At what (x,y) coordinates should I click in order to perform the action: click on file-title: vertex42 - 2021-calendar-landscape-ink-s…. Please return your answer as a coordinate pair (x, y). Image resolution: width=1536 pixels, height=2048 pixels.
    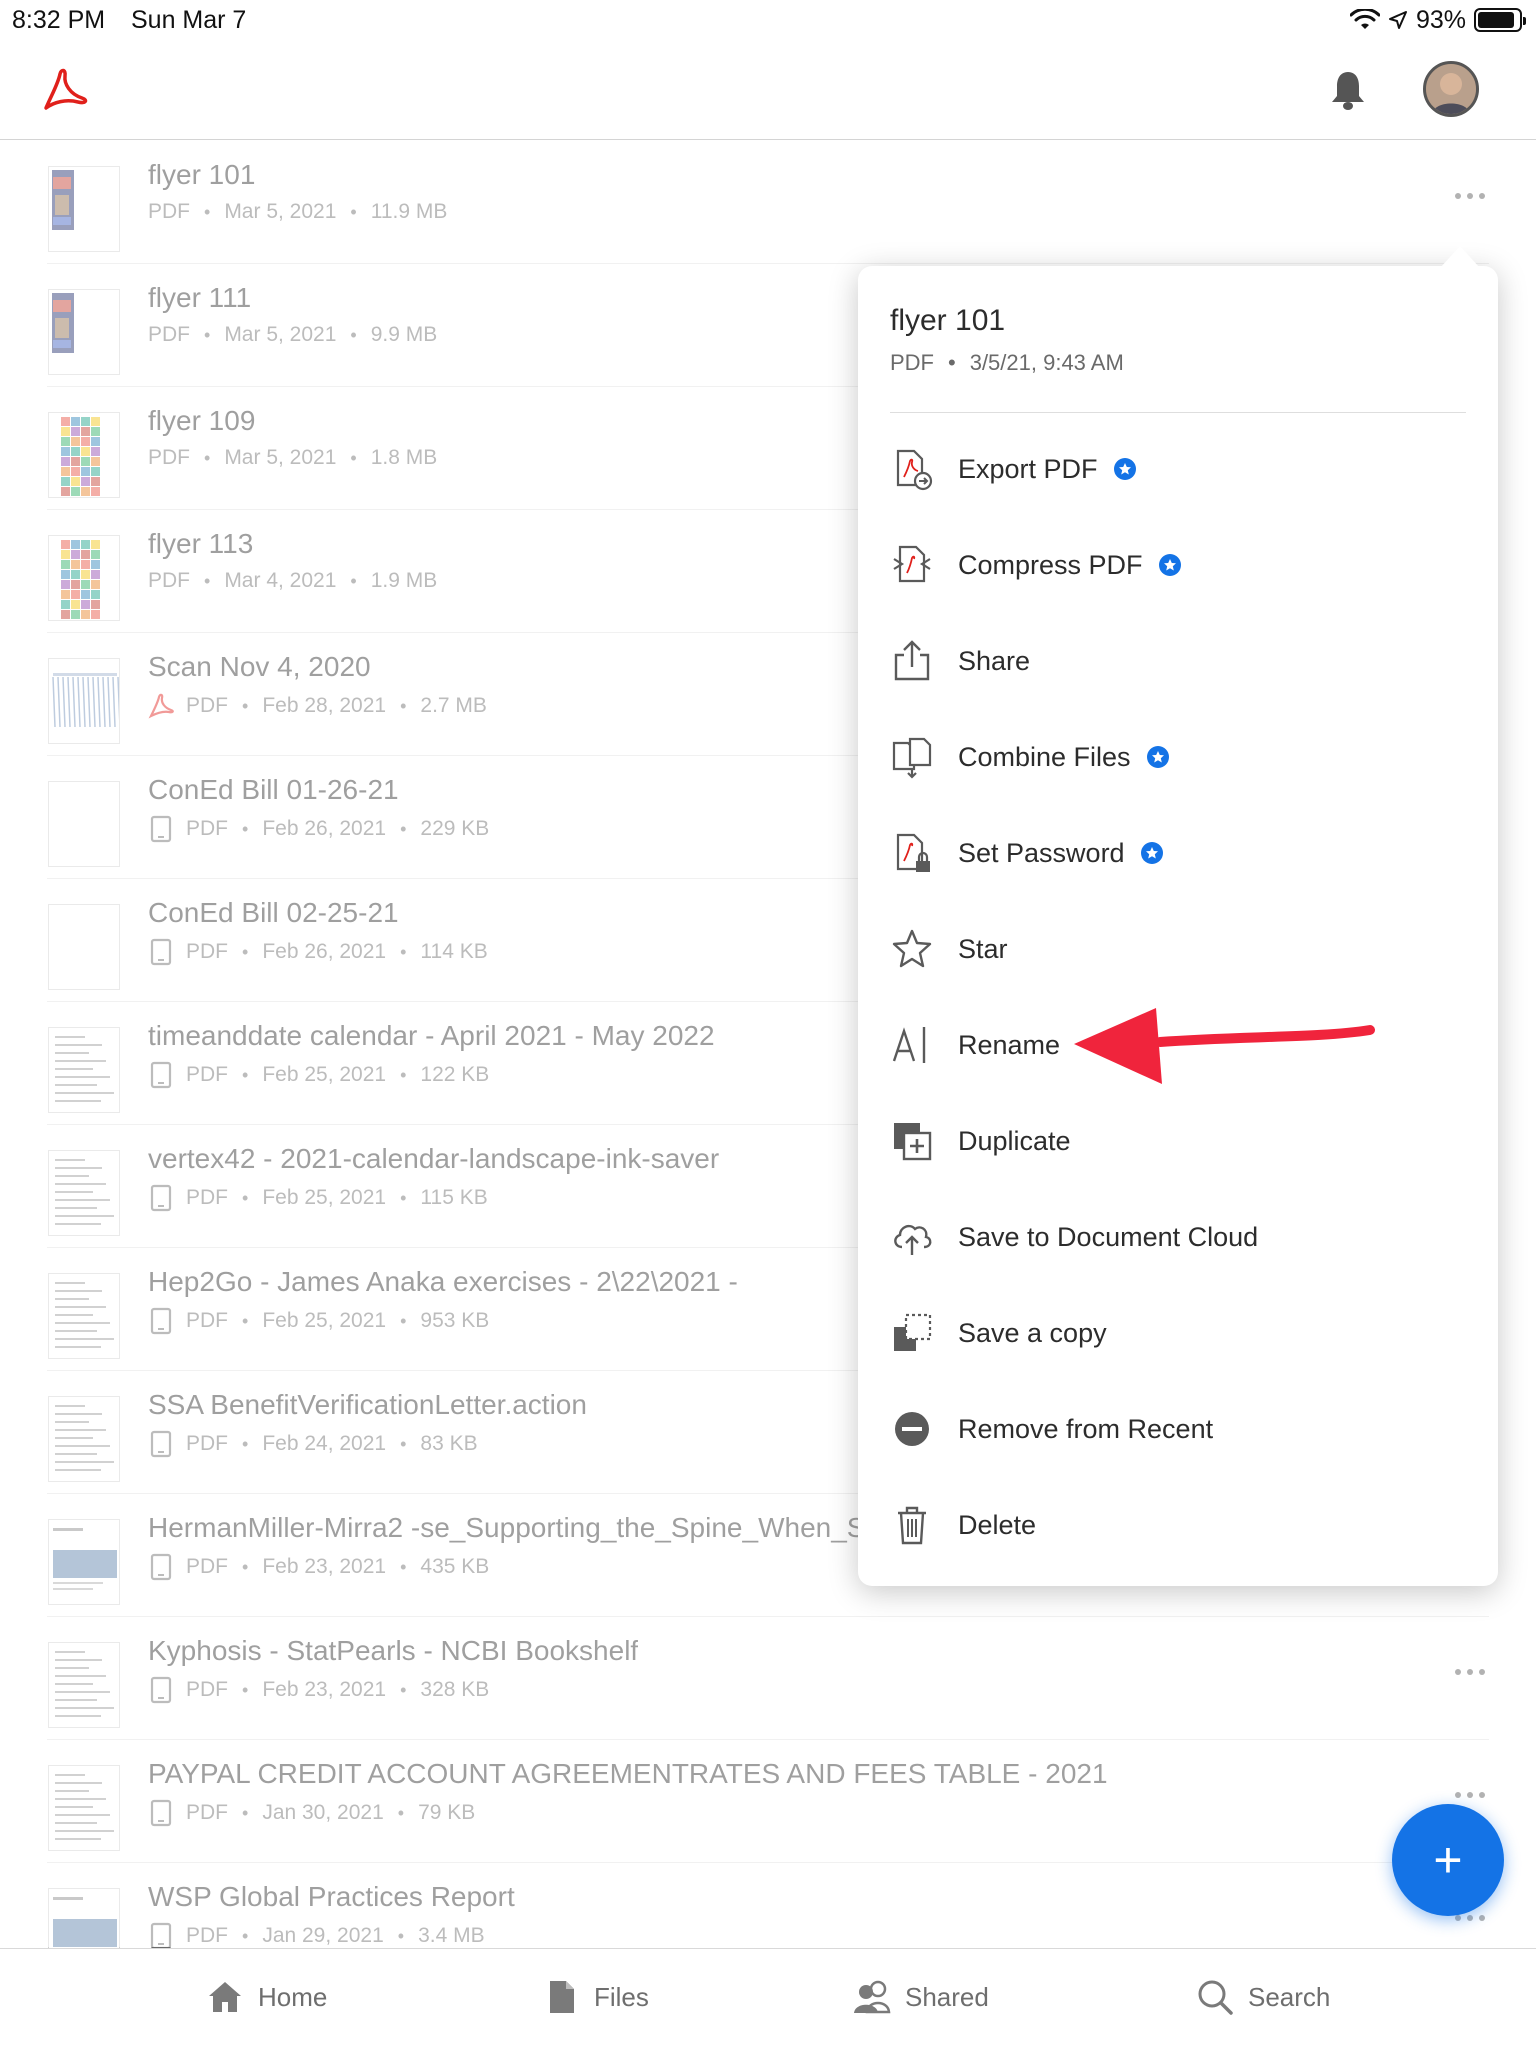
    Looking at the image, I should click on (434, 1158).